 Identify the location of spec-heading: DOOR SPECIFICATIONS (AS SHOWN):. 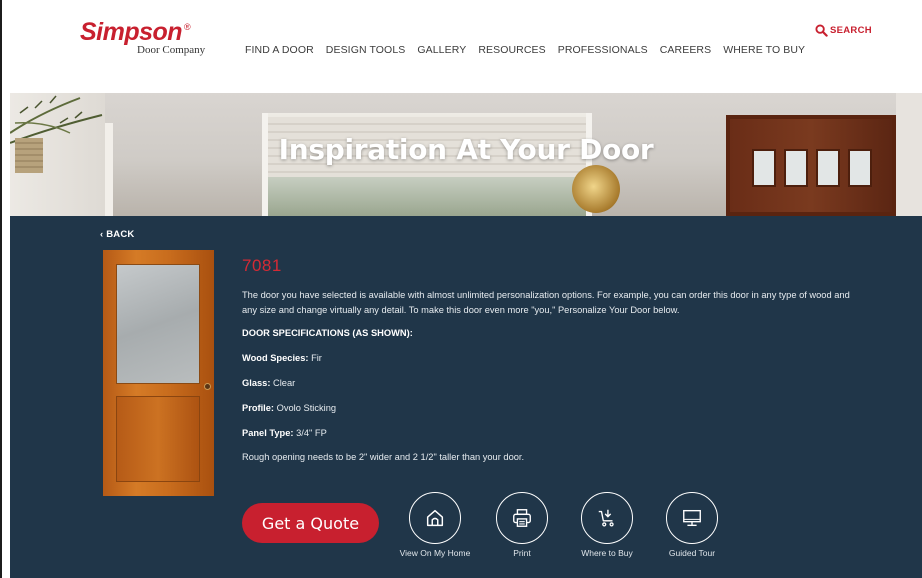
(327, 333).